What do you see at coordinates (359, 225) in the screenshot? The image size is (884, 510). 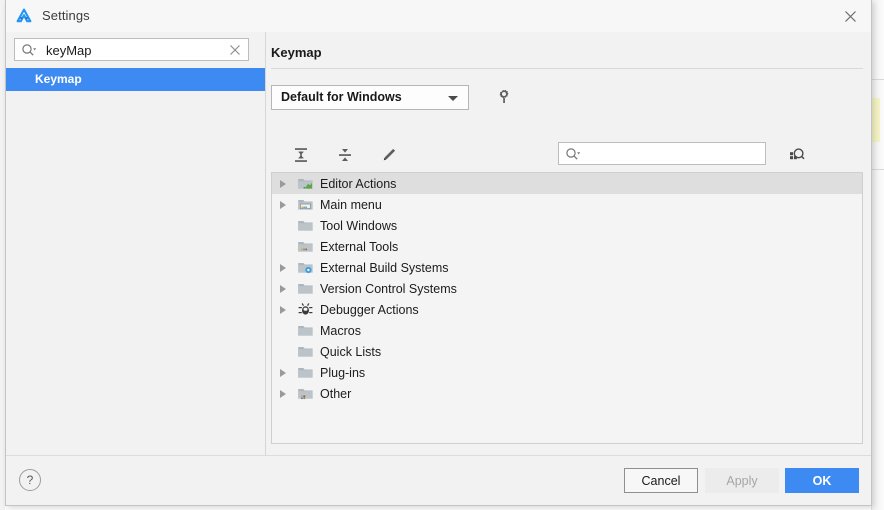 I see `tree-row-label: Tool Windows` at bounding box center [359, 225].